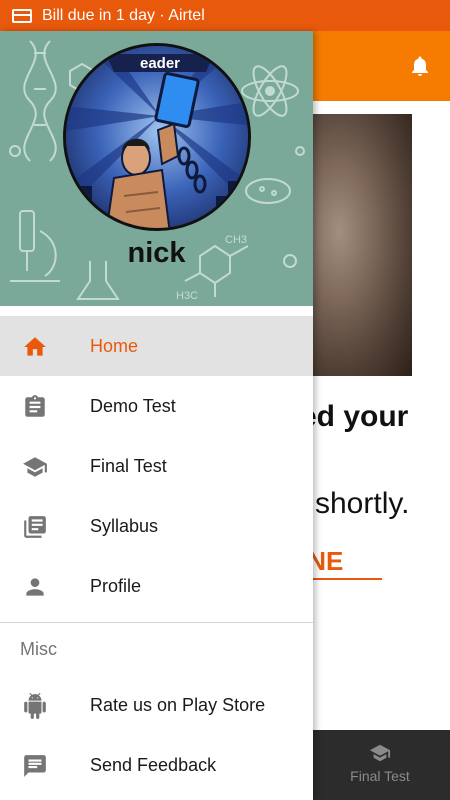 This screenshot has width=450, height=800. What do you see at coordinates (35, 706) in the screenshot?
I see `android-icon` at bounding box center [35, 706].